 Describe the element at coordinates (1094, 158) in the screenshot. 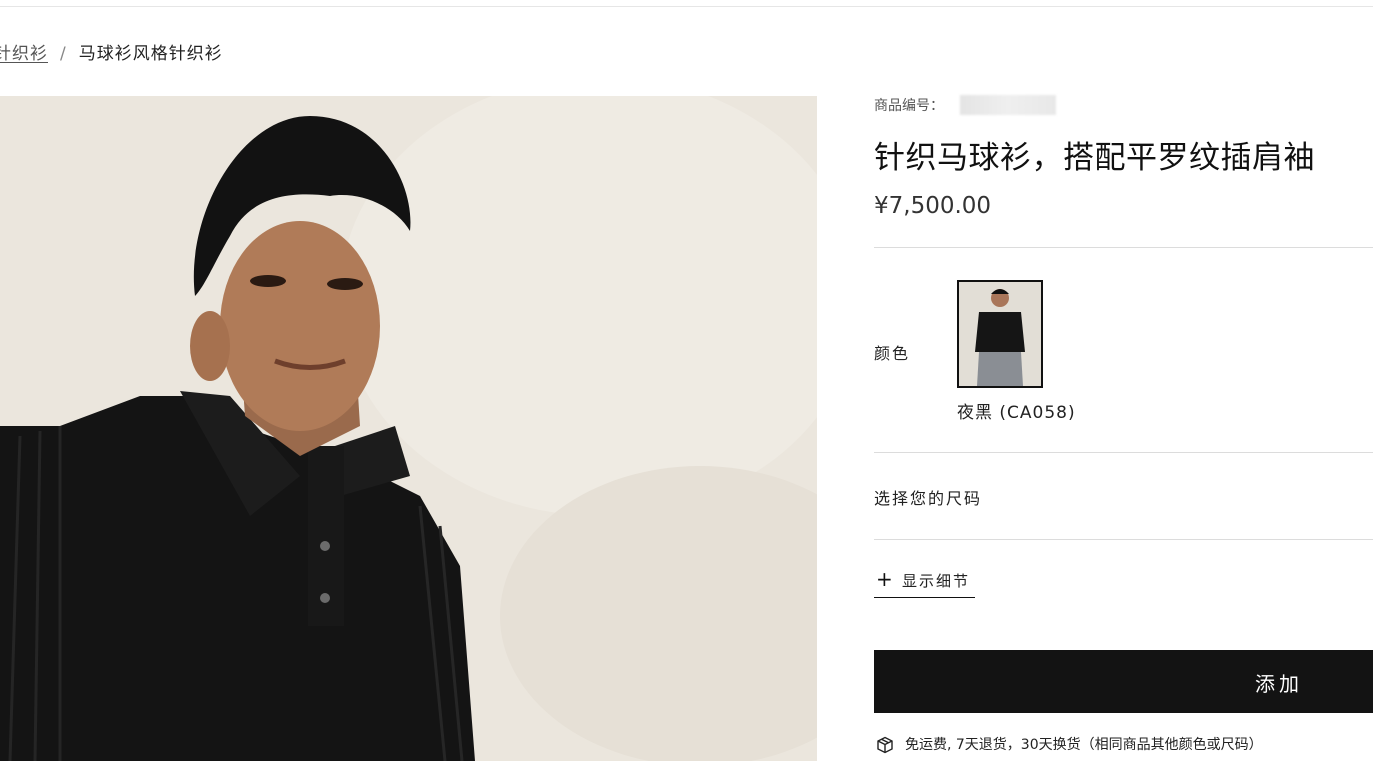

I see `product-title: 针织马球衫，搭配平罗纹插肩袖` at that location.